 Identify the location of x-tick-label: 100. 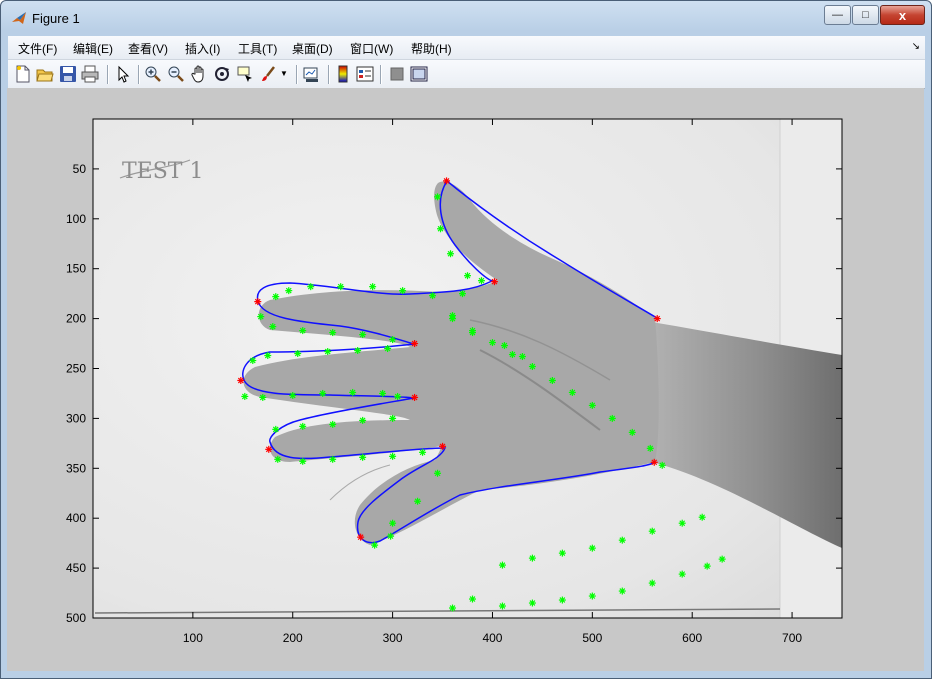
(193, 638).